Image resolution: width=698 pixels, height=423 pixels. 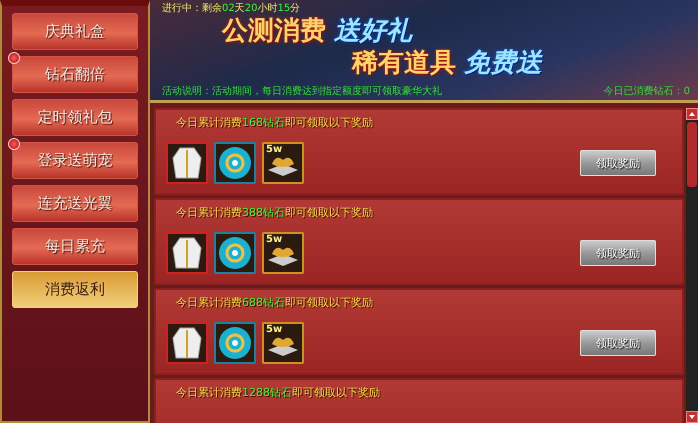 What do you see at coordinates (75, 289) in the screenshot?
I see `sidebar-tab: 消费返利` at bounding box center [75, 289].